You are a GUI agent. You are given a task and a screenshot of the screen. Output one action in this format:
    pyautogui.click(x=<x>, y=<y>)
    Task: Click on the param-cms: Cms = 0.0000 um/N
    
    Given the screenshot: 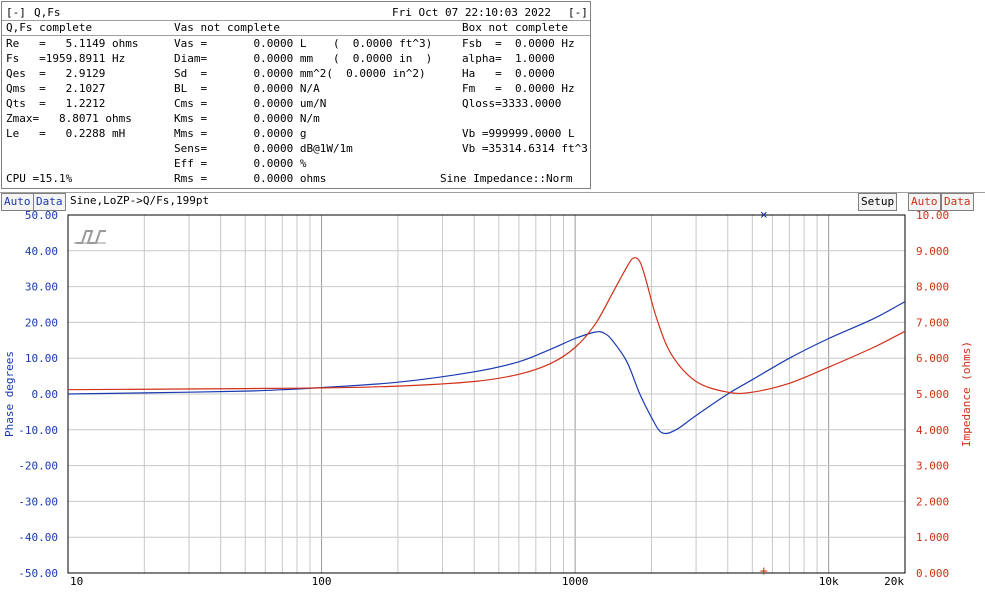 What is the action you would take?
    pyautogui.click(x=250, y=103)
    